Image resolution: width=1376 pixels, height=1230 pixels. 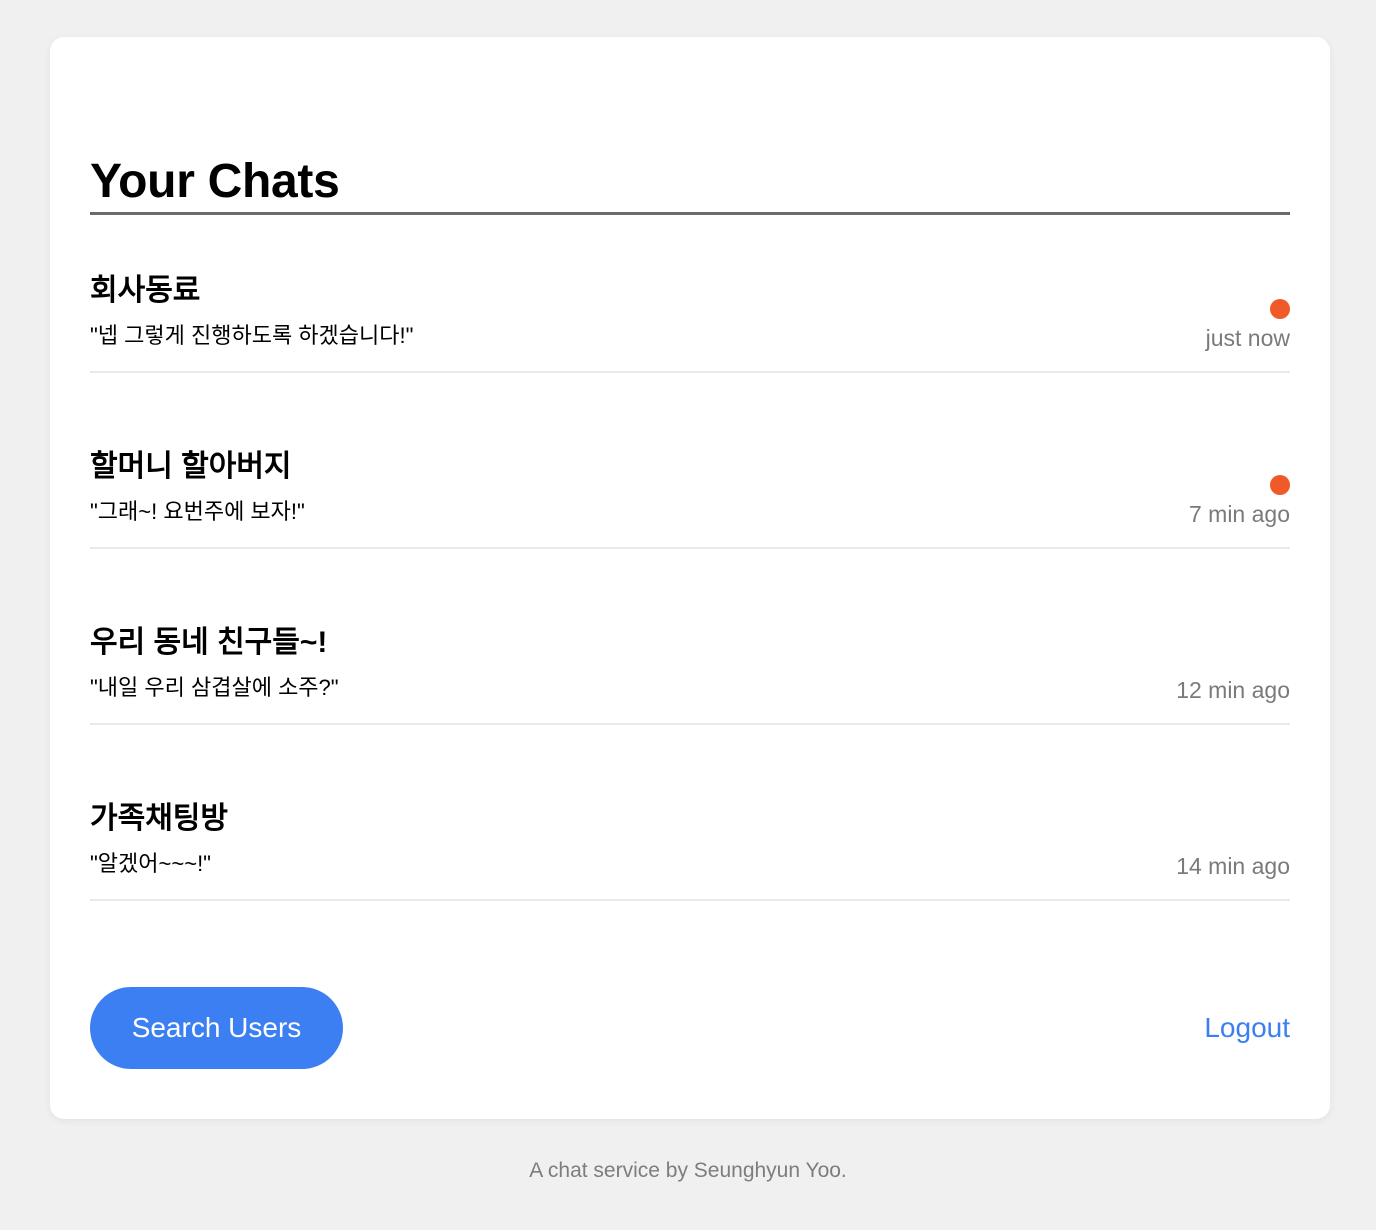 What do you see at coordinates (252, 335) in the screenshot?
I see `chat-preview: "넵 그렇게 진행하도록 하겠습니다!"` at bounding box center [252, 335].